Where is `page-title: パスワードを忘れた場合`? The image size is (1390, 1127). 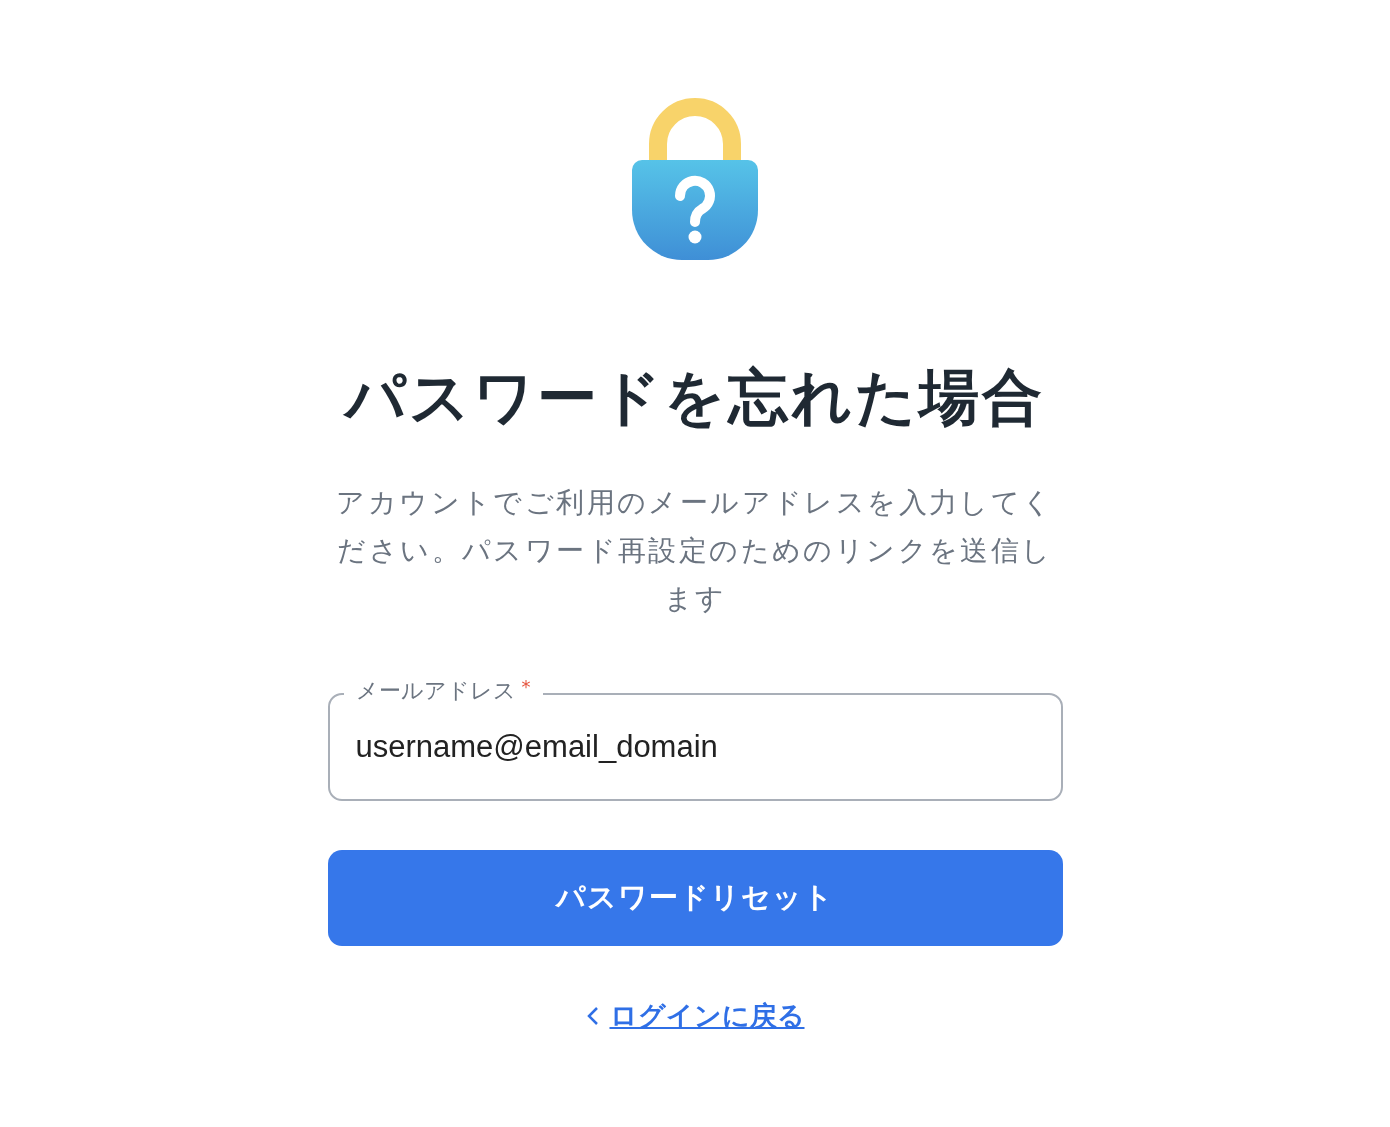
page-title: パスワードを忘れた場合 is located at coordinates (695, 397).